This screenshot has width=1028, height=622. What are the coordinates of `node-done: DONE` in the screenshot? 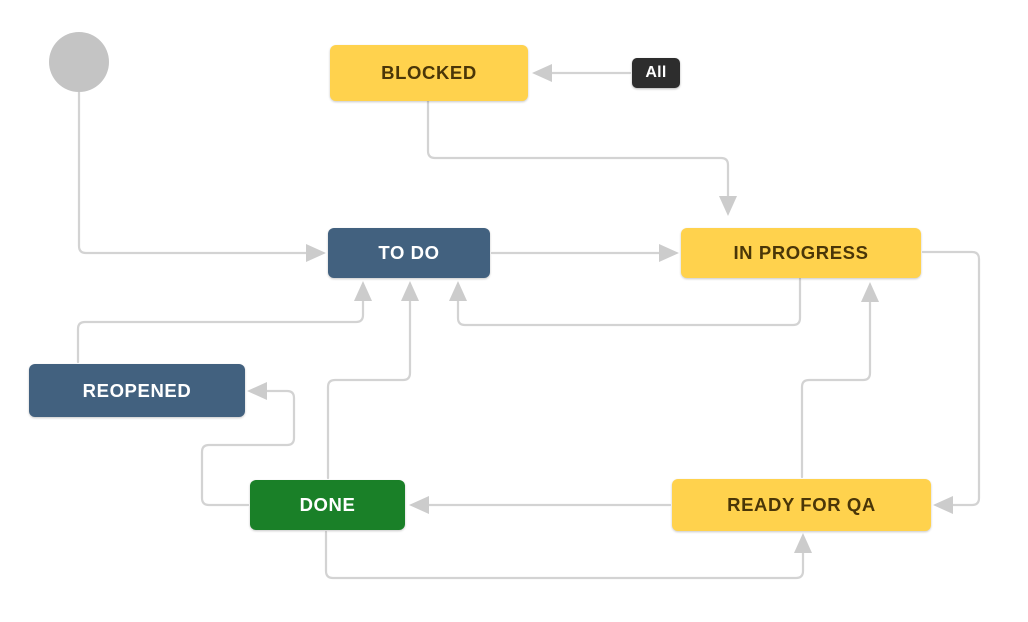 It's located at (327, 505).